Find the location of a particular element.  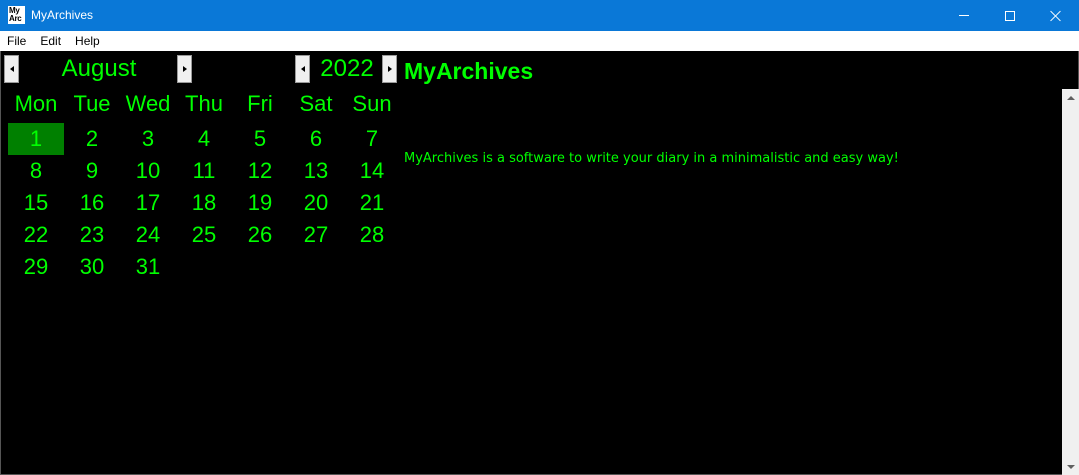

close-icon is located at coordinates (1056, 16).